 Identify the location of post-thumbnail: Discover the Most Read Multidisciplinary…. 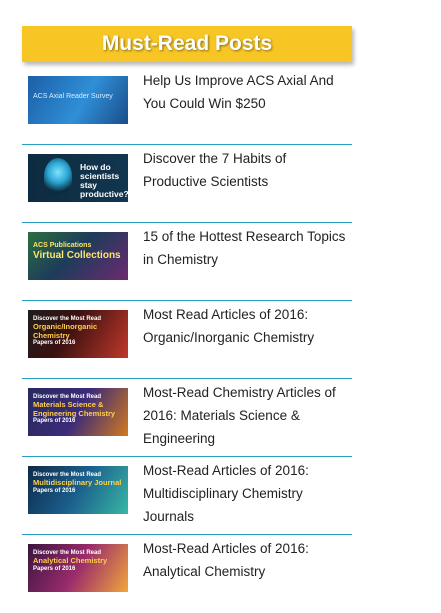
(78, 490).